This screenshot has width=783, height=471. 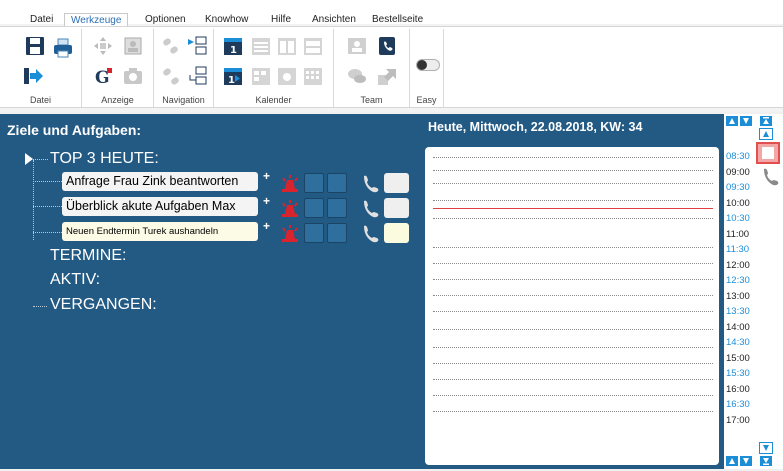 What do you see at coordinates (33, 76) in the screenshot?
I see `exit-icon` at bounding box center [33, 76].